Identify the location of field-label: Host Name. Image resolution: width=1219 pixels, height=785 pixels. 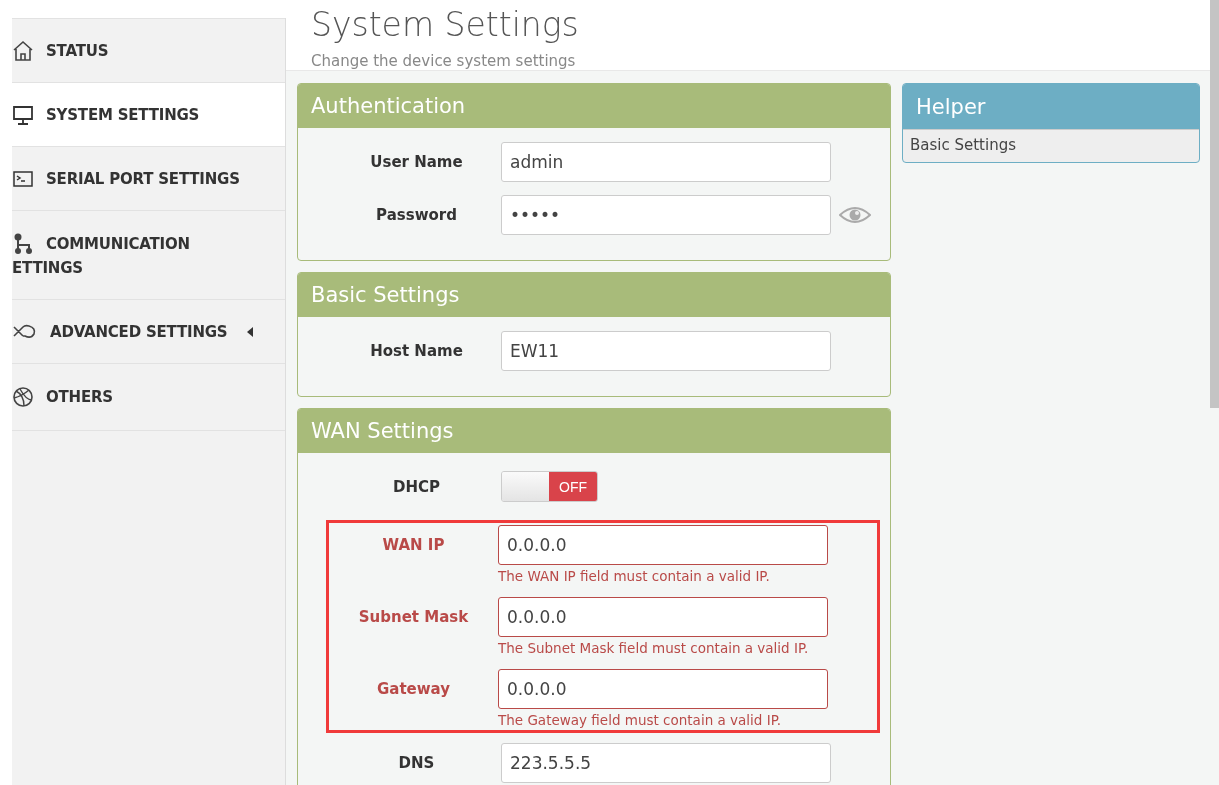
(416, 351).